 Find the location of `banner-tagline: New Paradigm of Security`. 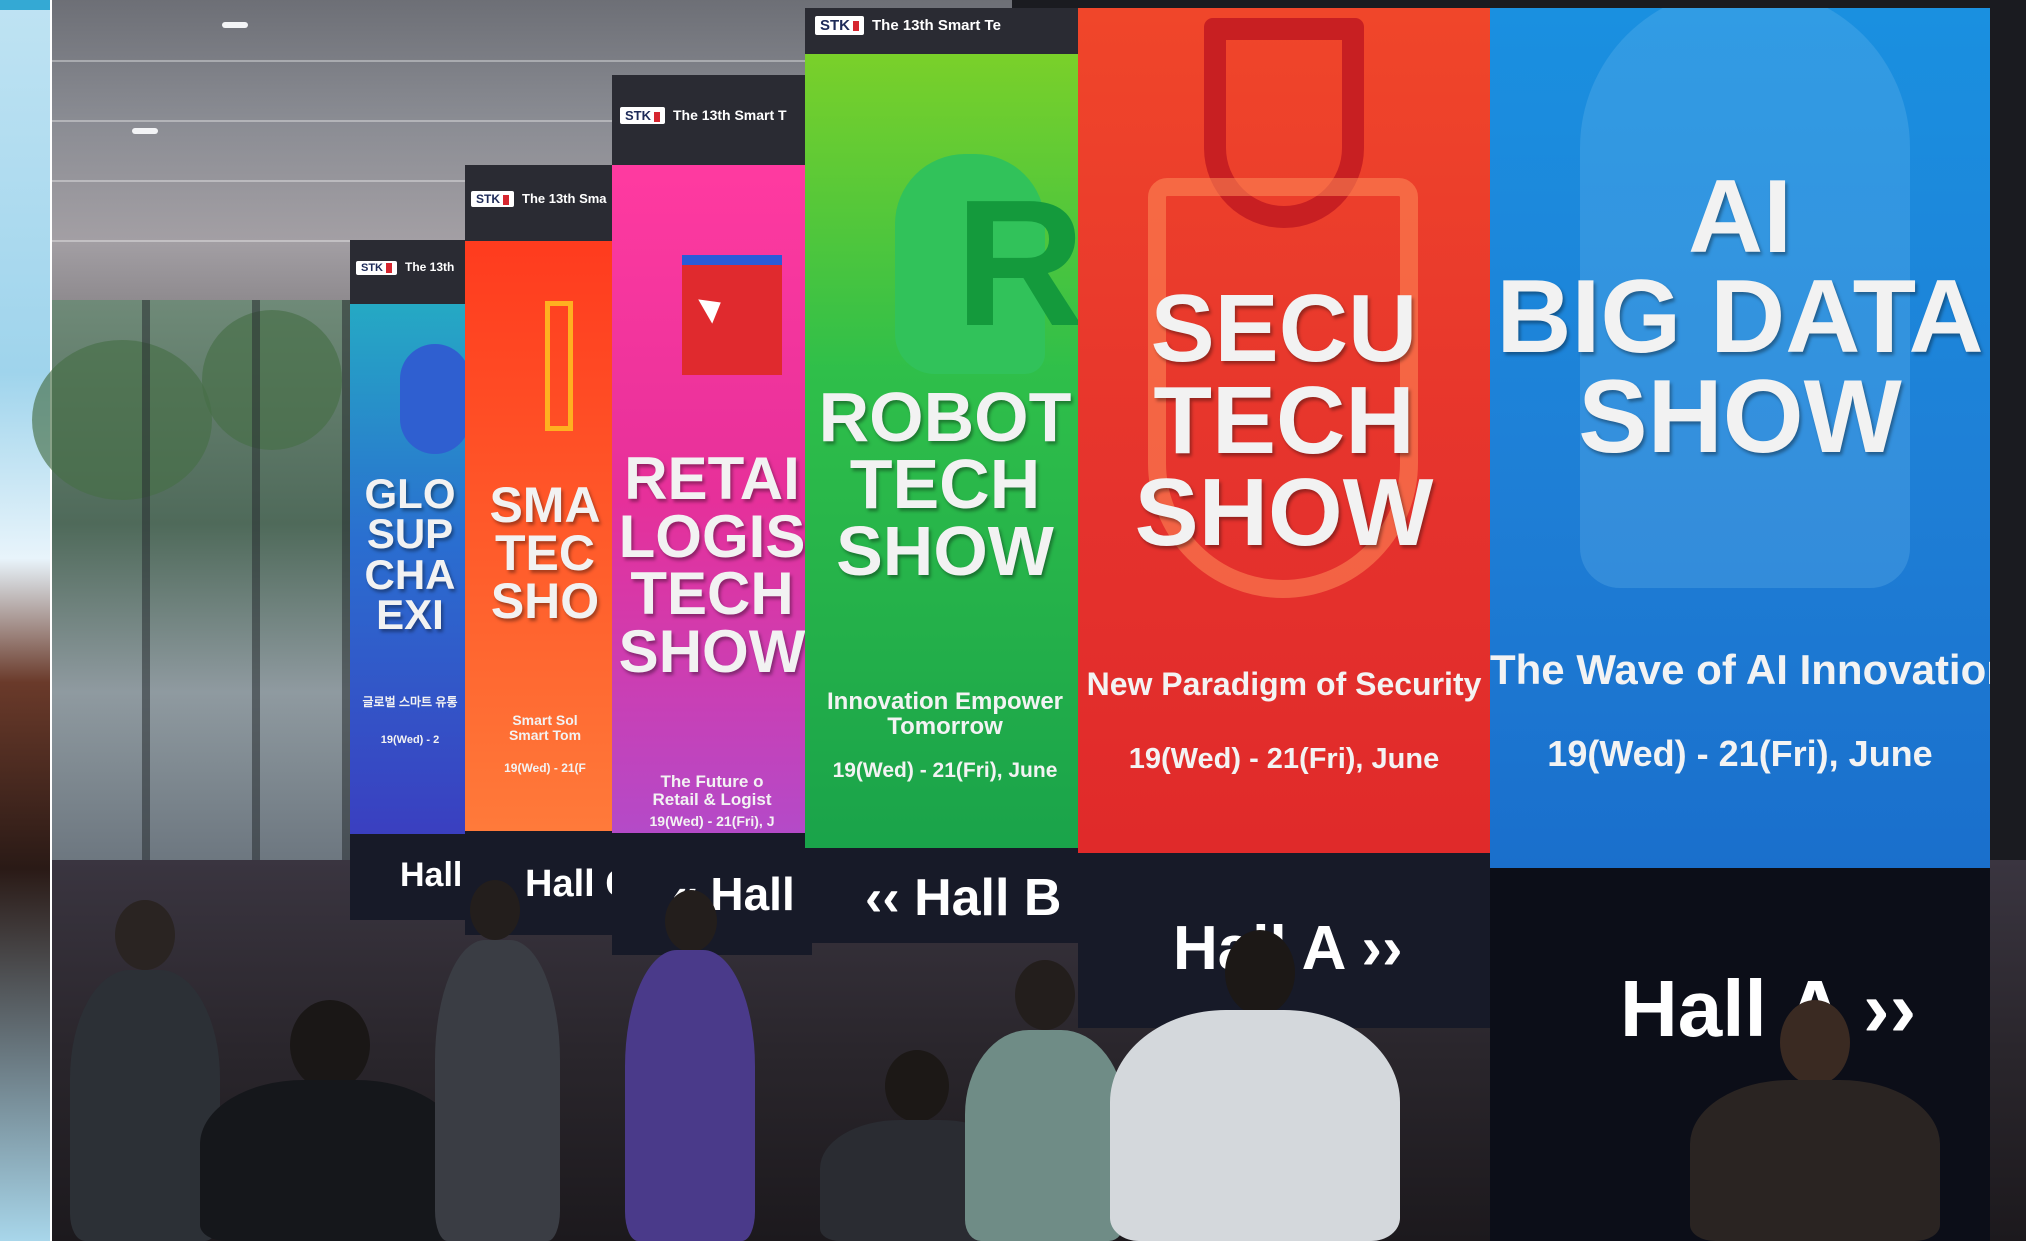

banner-tagline: New Paradigm of Security is located at coordinates (1284, 684).